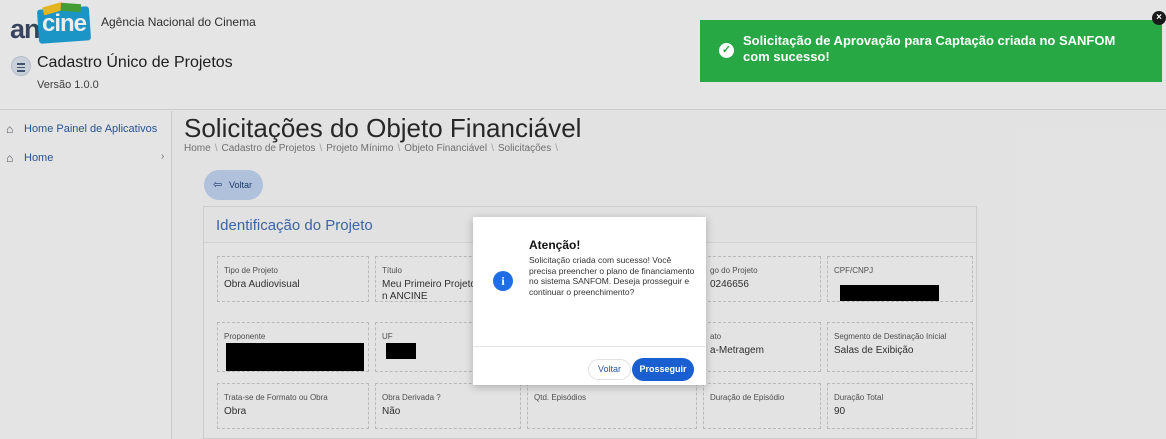 The width and height of the screenshot is (1166, 439). I want to click on dialog-title: Atenção!, so click(555, 245).